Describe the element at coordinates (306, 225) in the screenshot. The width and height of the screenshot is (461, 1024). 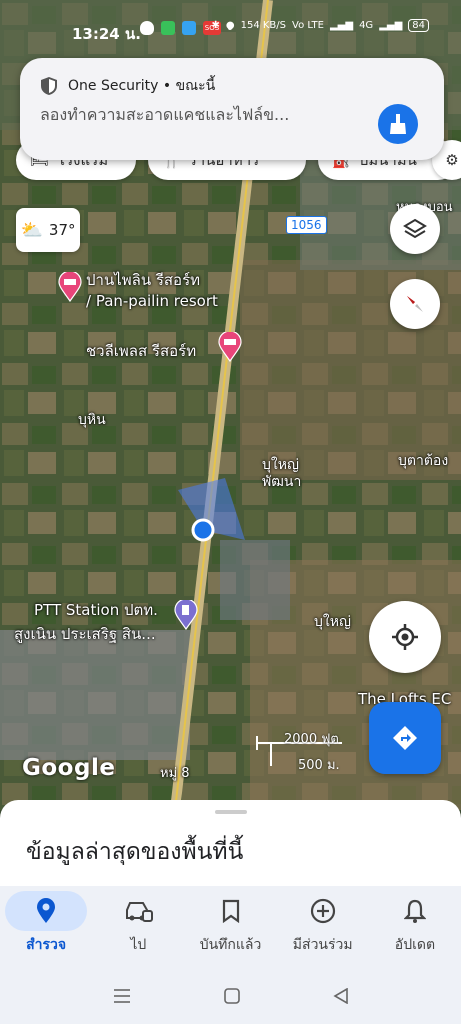
I see `route-shield: 1056` at that location.